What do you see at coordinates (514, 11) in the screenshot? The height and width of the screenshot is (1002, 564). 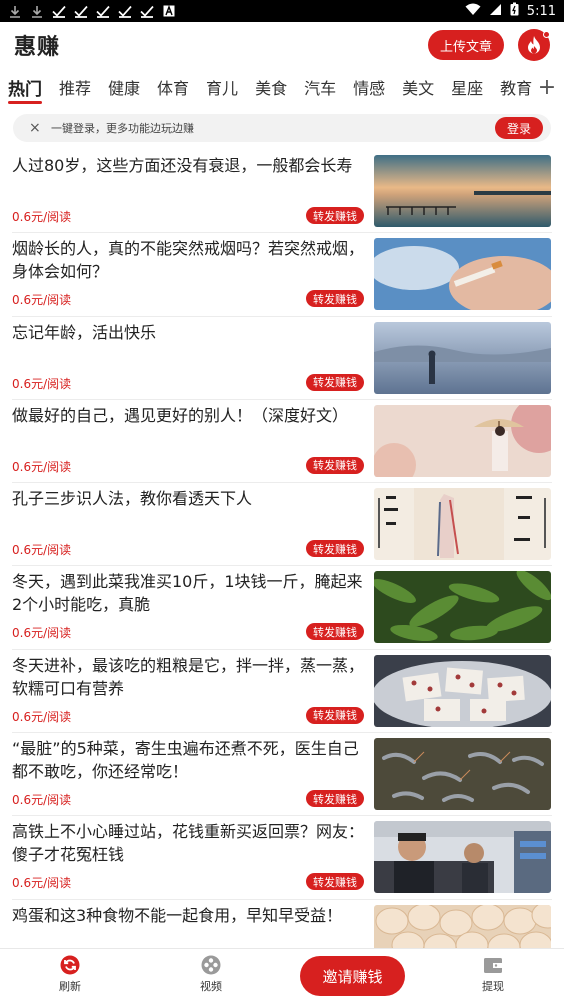 I see `battery-icon` at bounding box center [514, 11].